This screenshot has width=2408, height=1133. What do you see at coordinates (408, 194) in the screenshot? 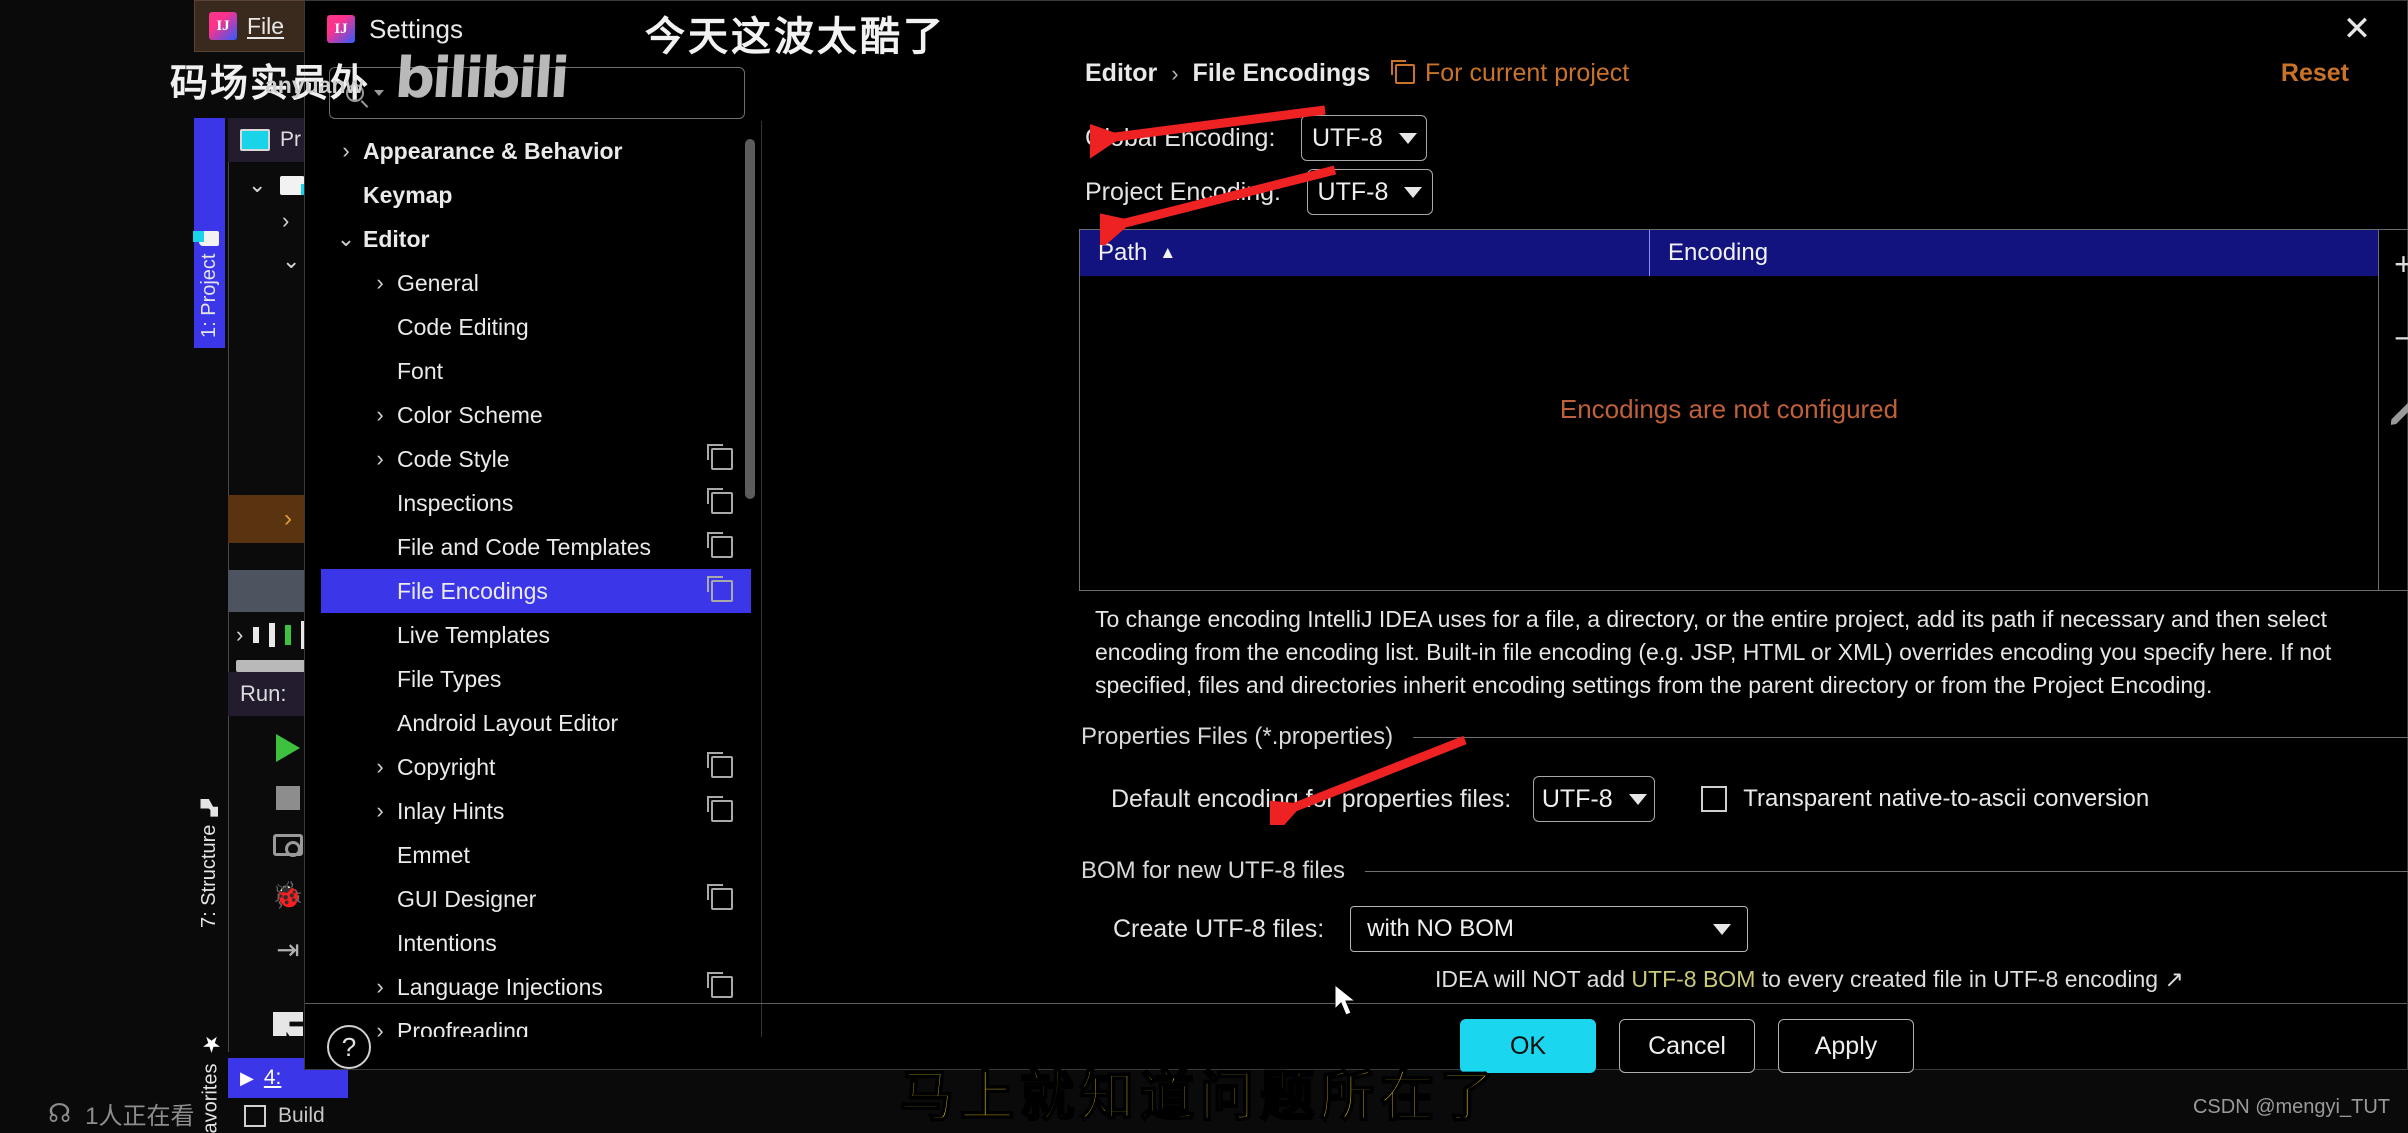
I see `sidebar-item-label: Keymap` at bounding box center [408, 194].